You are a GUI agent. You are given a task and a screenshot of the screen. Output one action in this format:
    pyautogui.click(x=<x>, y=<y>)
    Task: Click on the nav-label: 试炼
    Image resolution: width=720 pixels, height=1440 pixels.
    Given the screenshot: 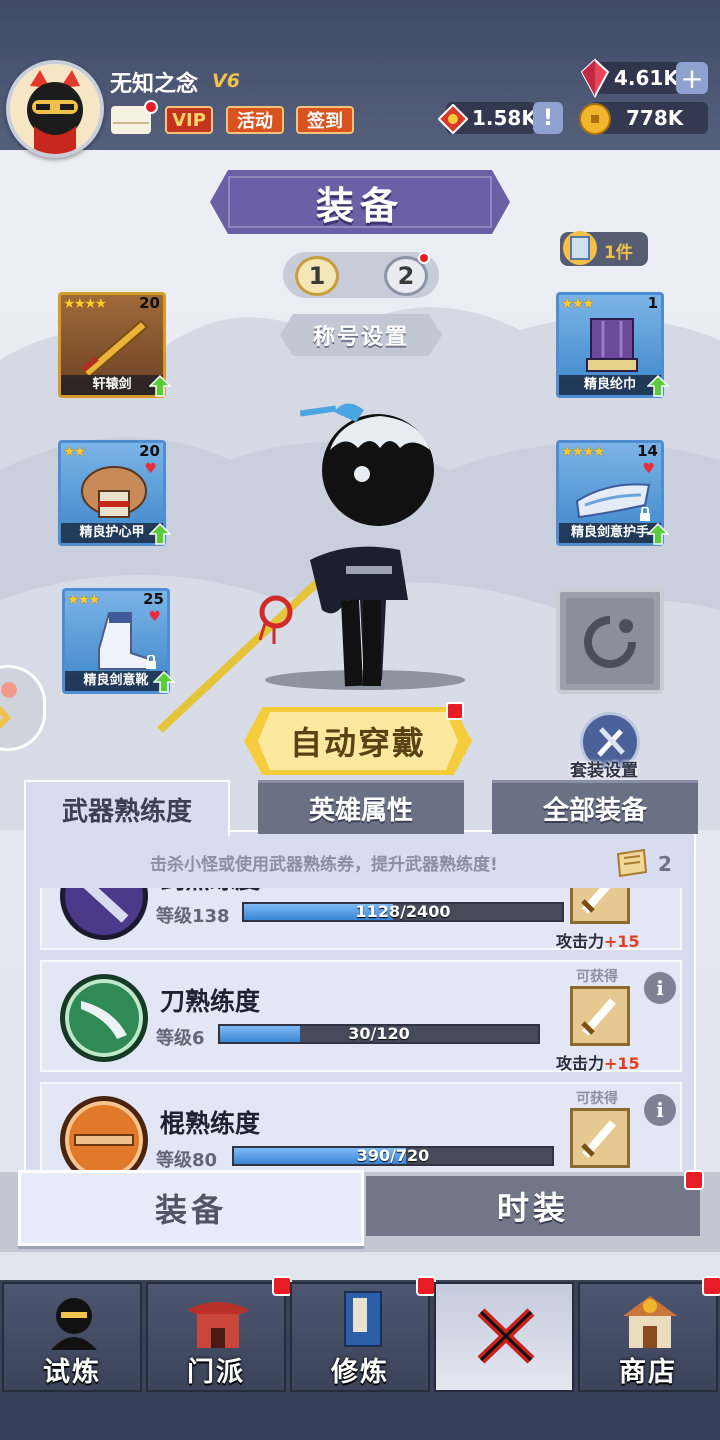 What is the action you would take?
    pyautogui.click(x=72, y=1372)
    